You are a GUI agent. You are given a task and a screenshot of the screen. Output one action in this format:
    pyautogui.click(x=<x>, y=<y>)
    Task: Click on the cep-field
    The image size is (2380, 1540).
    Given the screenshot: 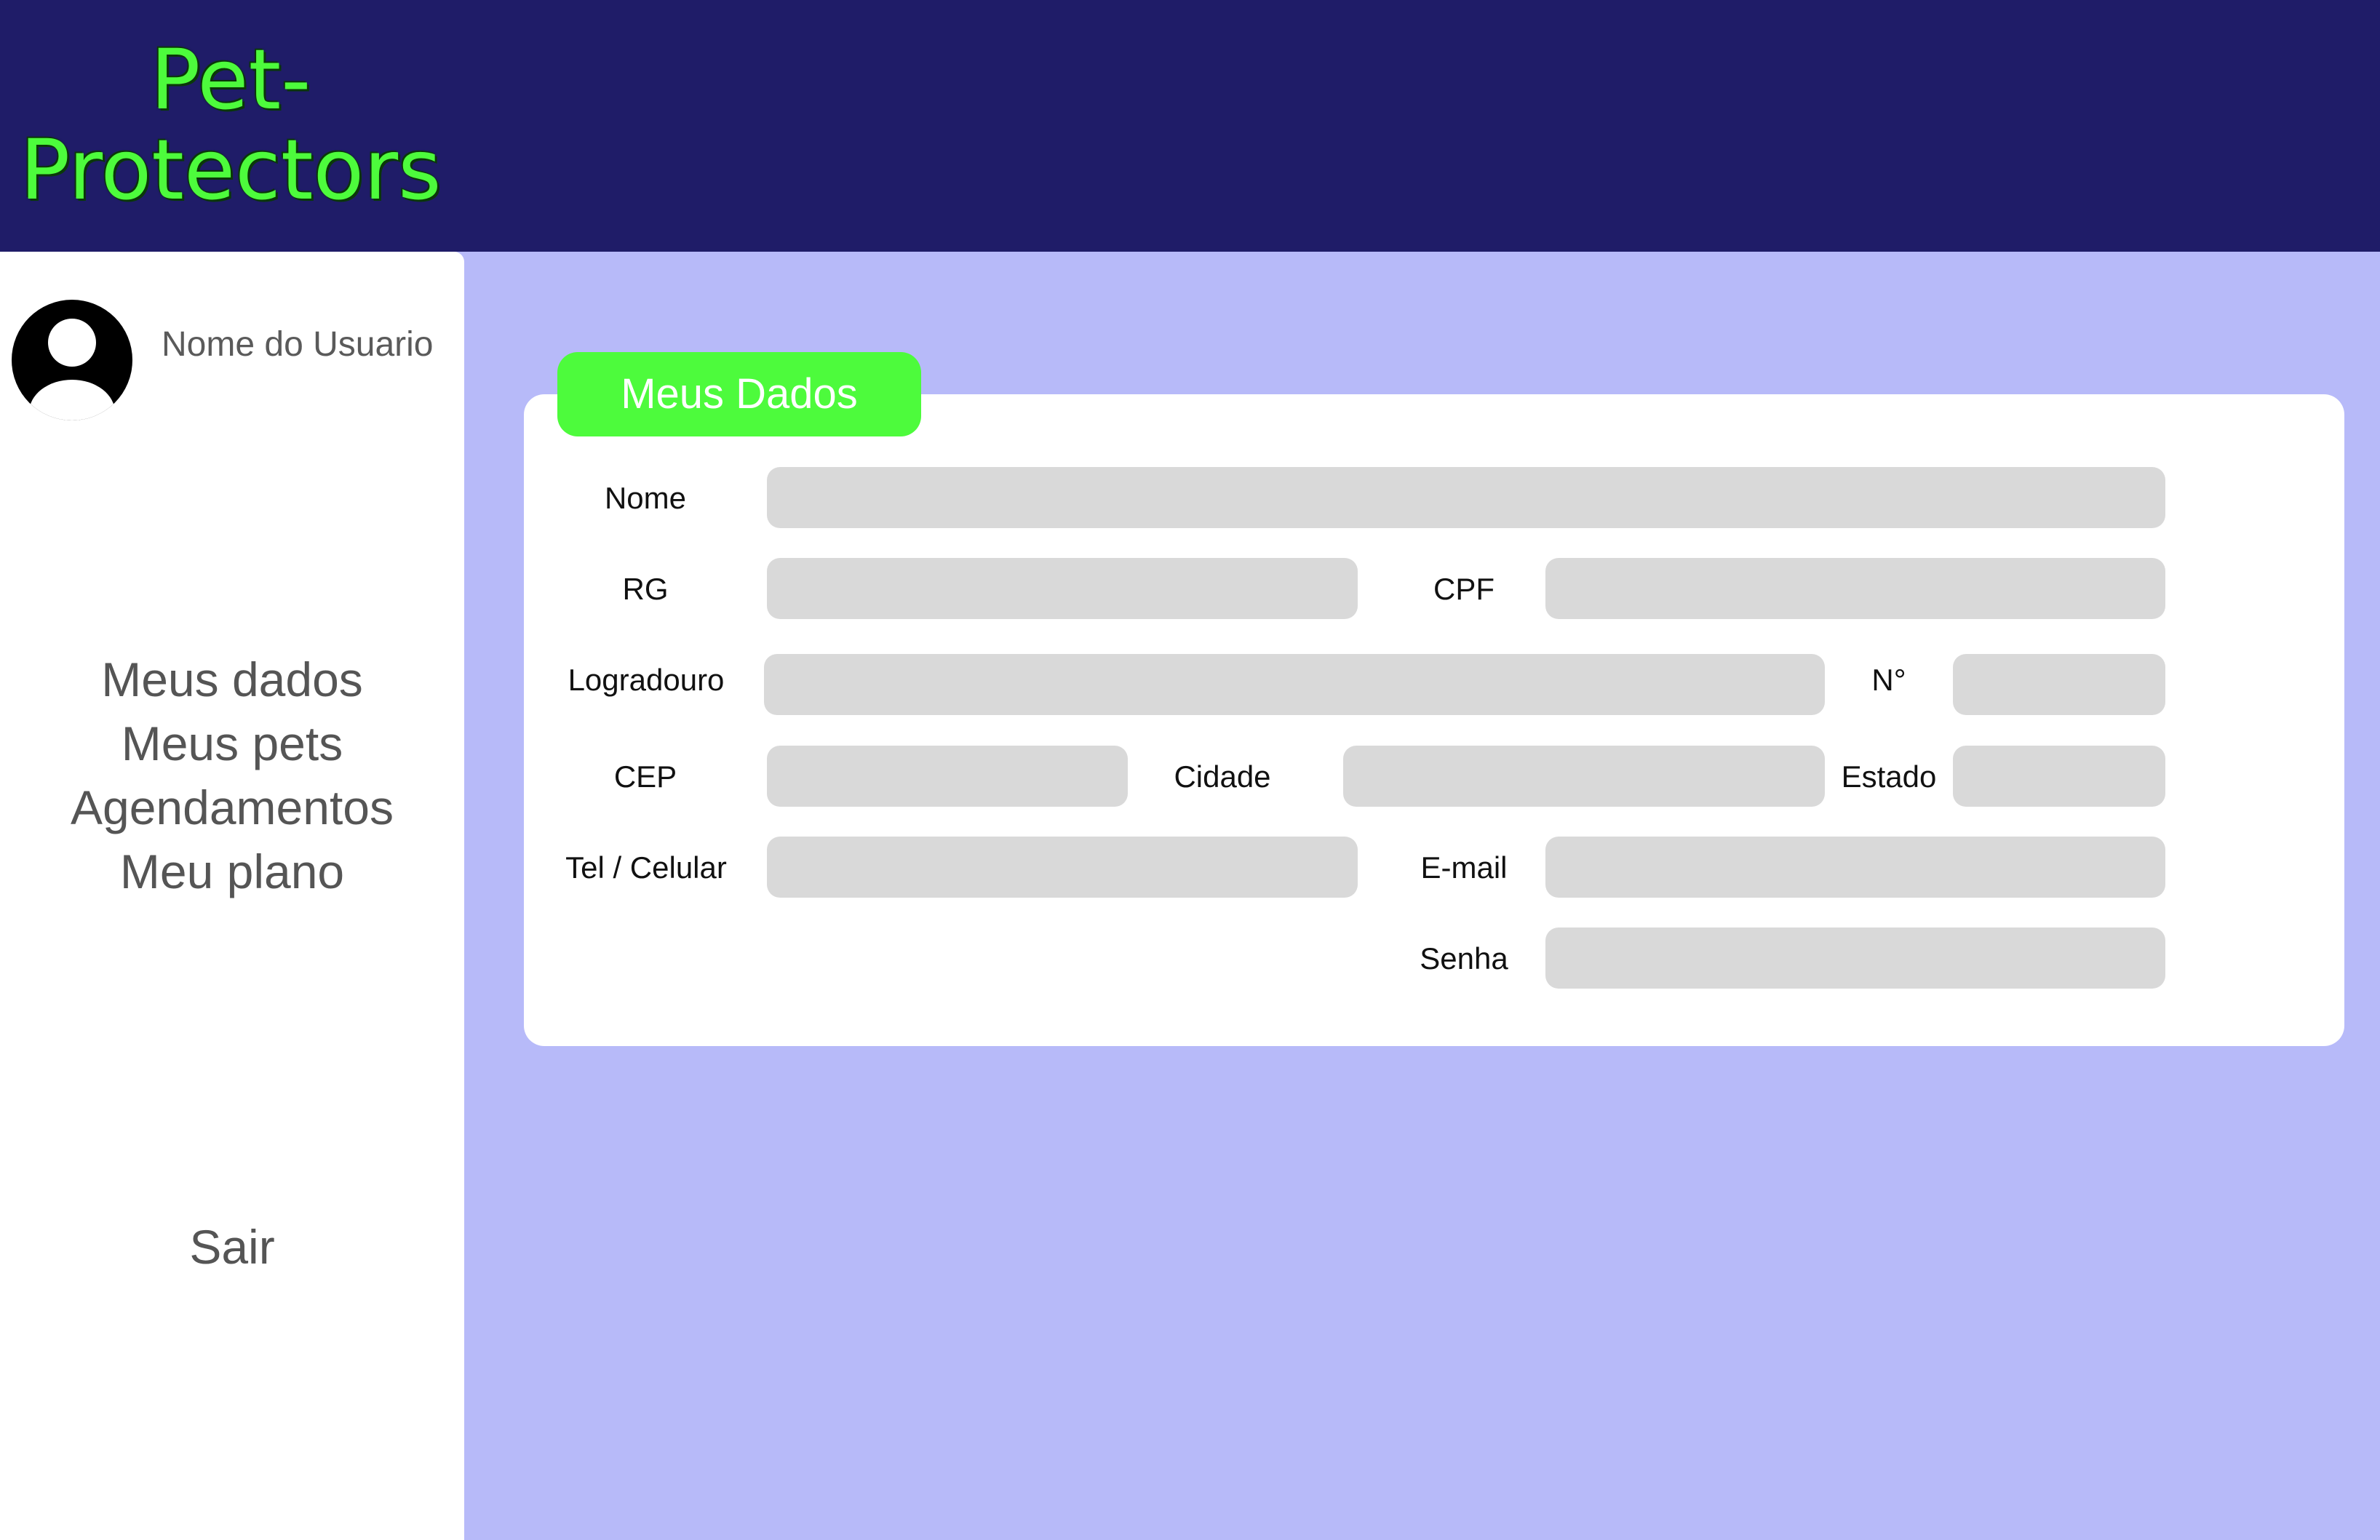 What is the action you would take?
    pyautogui.click(x=947, y=777)
    